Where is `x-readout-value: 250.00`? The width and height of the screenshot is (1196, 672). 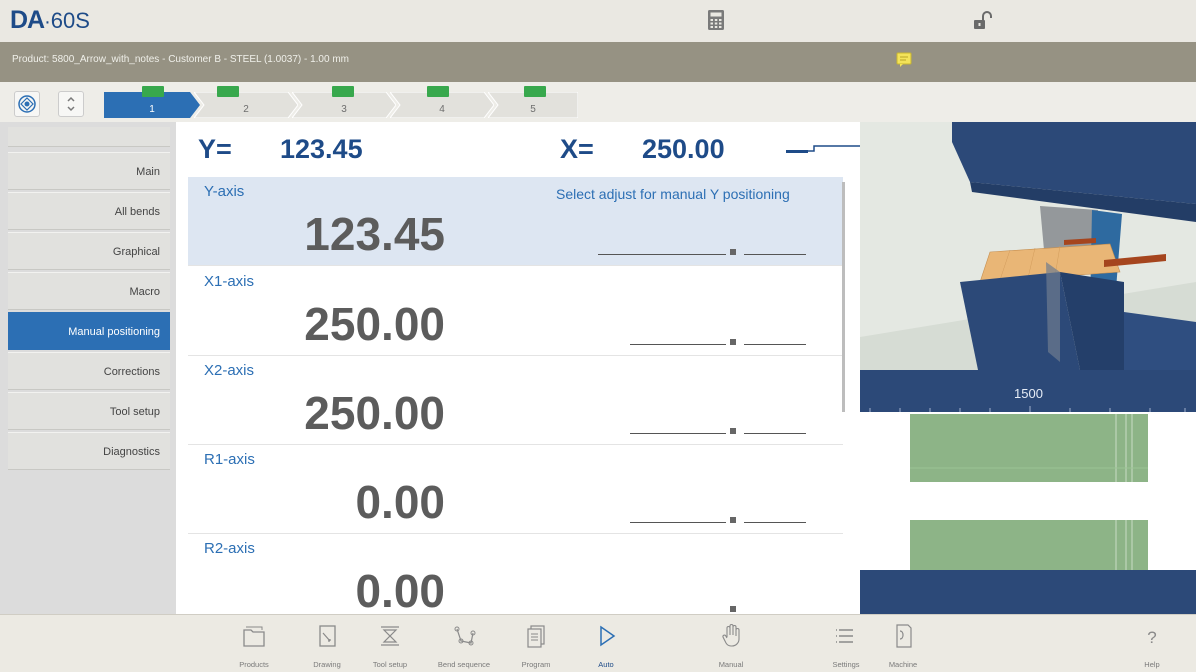 x-readout-value: 250.00 is located at coordinates (683, 149).